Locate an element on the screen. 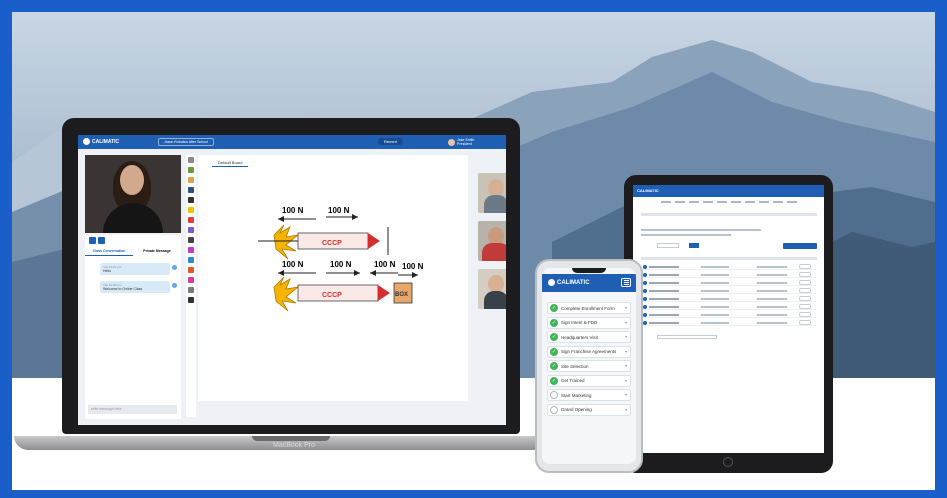  app-logo: CALIMATIC is located at coordinates (101, 141).